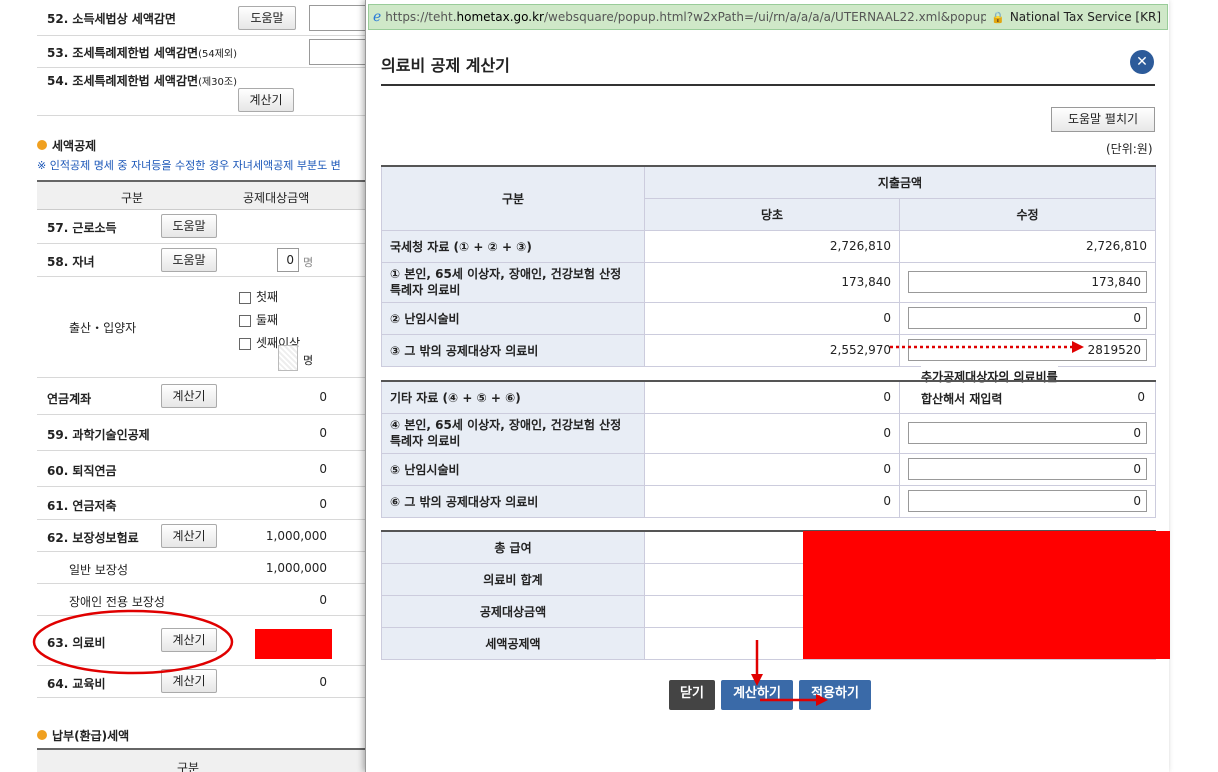 The height and width of the screenshot is (772, 1218). What do you see at coordinates (1027, 246) in the screenshot?
I see `modified-value: 2,726,810` at bounding box center [1027, 246].